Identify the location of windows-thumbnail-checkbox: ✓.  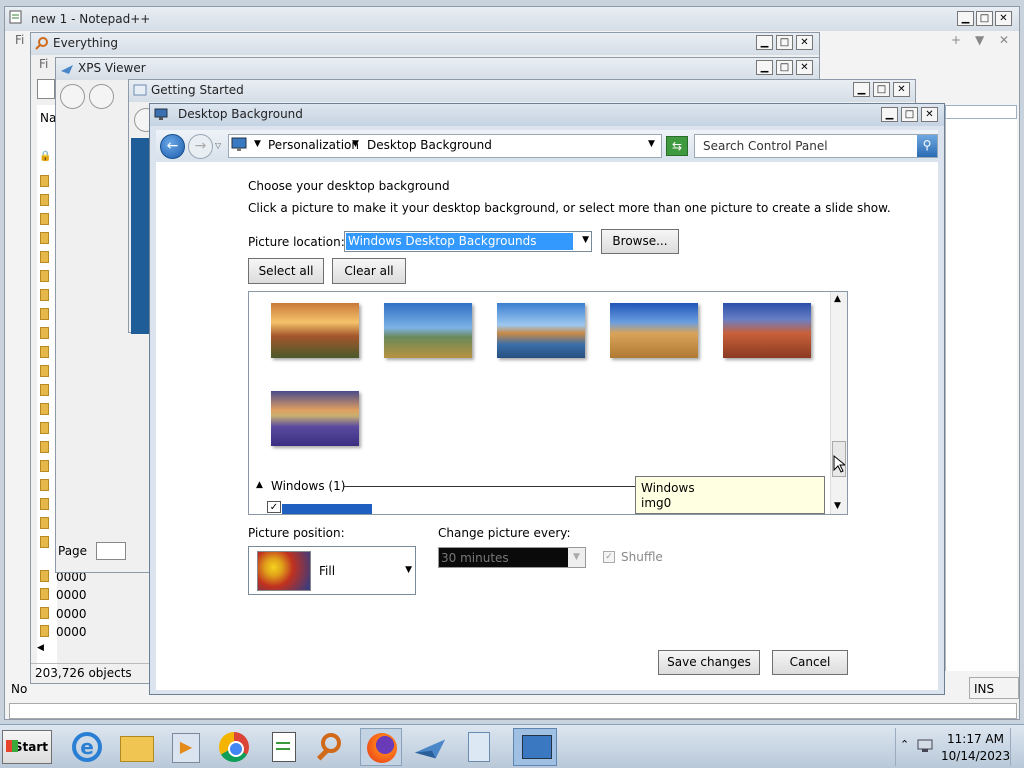
(274, 507).